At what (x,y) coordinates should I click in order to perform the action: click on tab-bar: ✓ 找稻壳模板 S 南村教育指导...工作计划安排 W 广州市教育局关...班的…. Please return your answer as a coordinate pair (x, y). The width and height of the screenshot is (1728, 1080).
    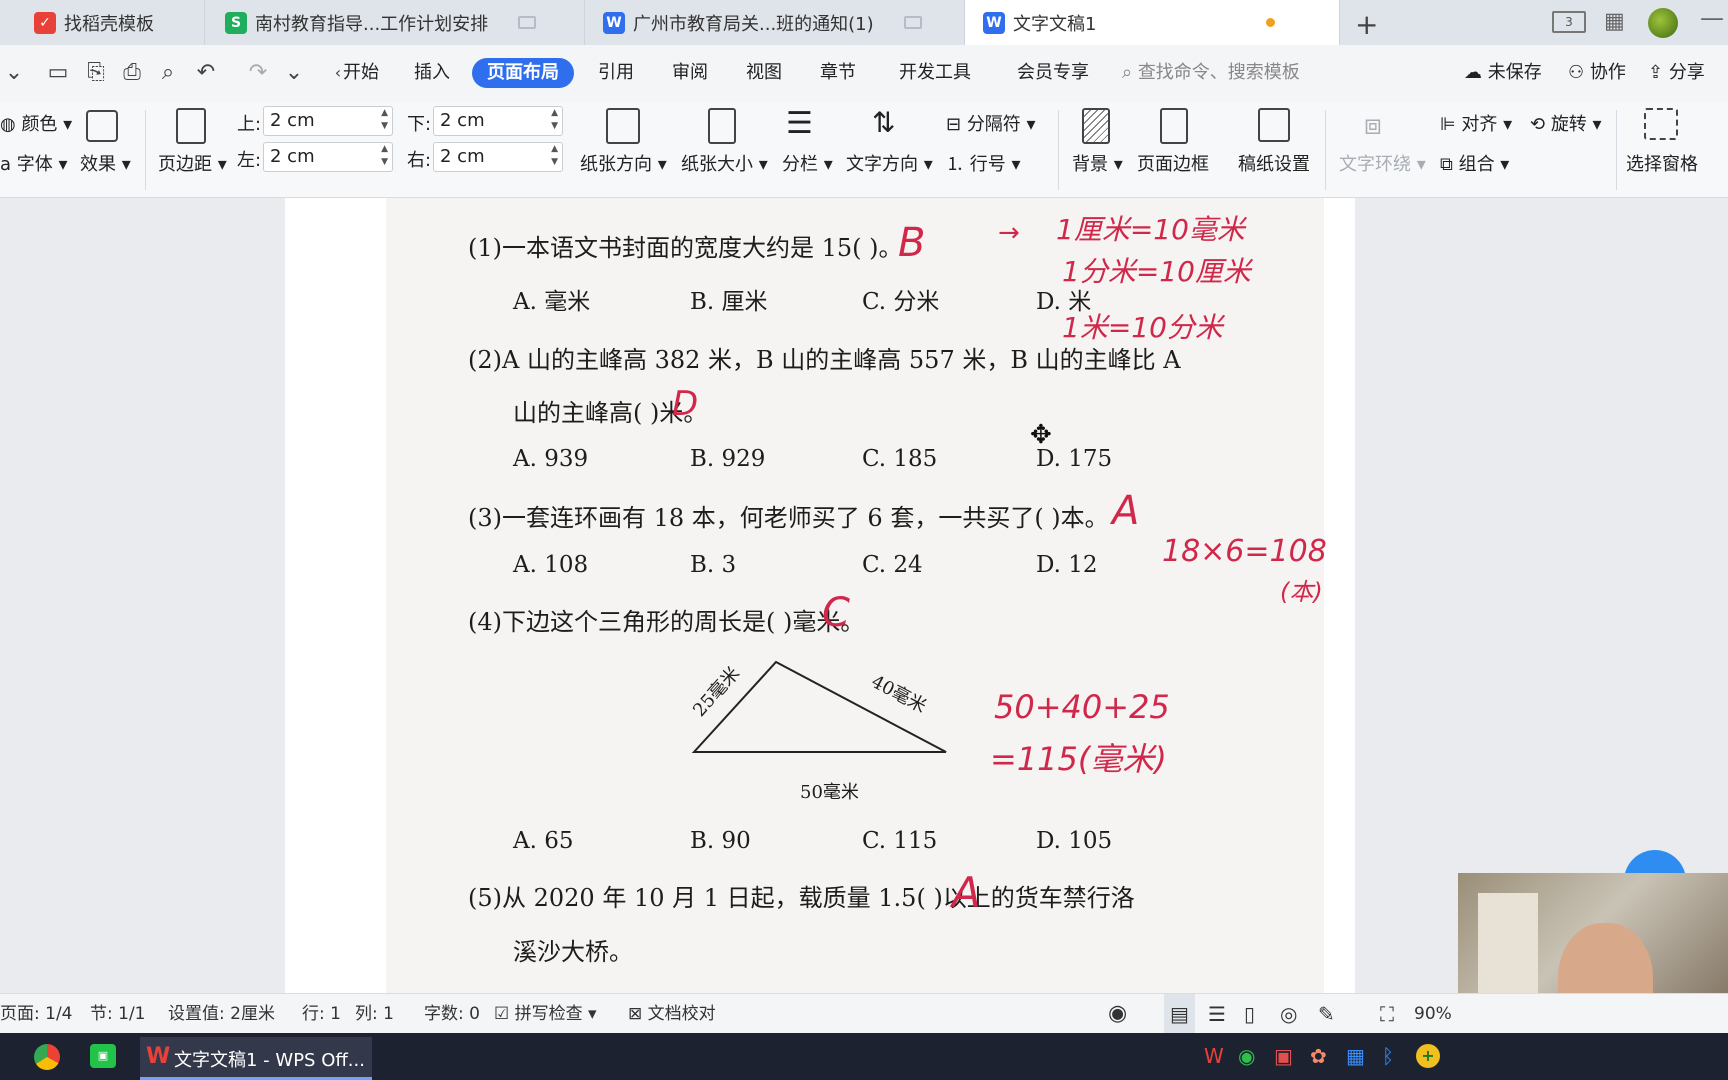
    Looking at the image, I should click on (864, 22).